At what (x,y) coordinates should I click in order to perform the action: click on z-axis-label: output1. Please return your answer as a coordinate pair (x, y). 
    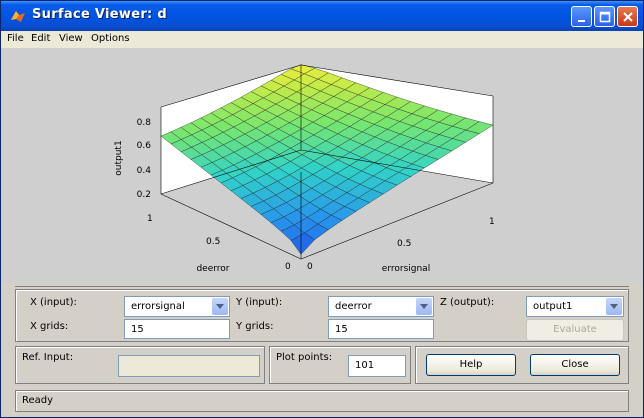
    Looking at the image, I should click on (119, 157).